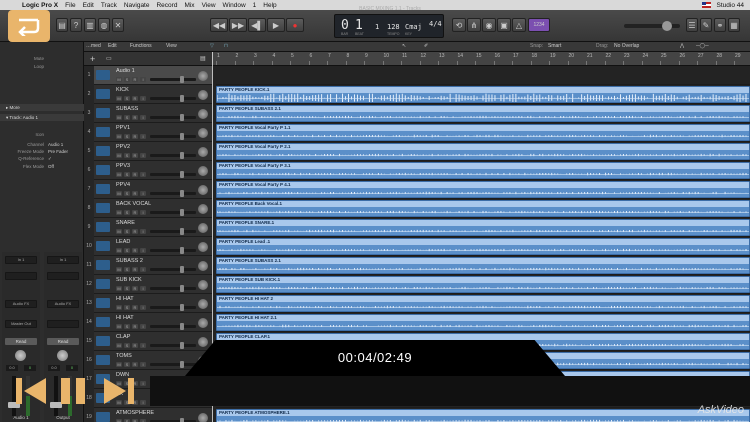 The height and width of the screenshot is (422, 750). I want to click on view-menu: View, so click(171, 46).